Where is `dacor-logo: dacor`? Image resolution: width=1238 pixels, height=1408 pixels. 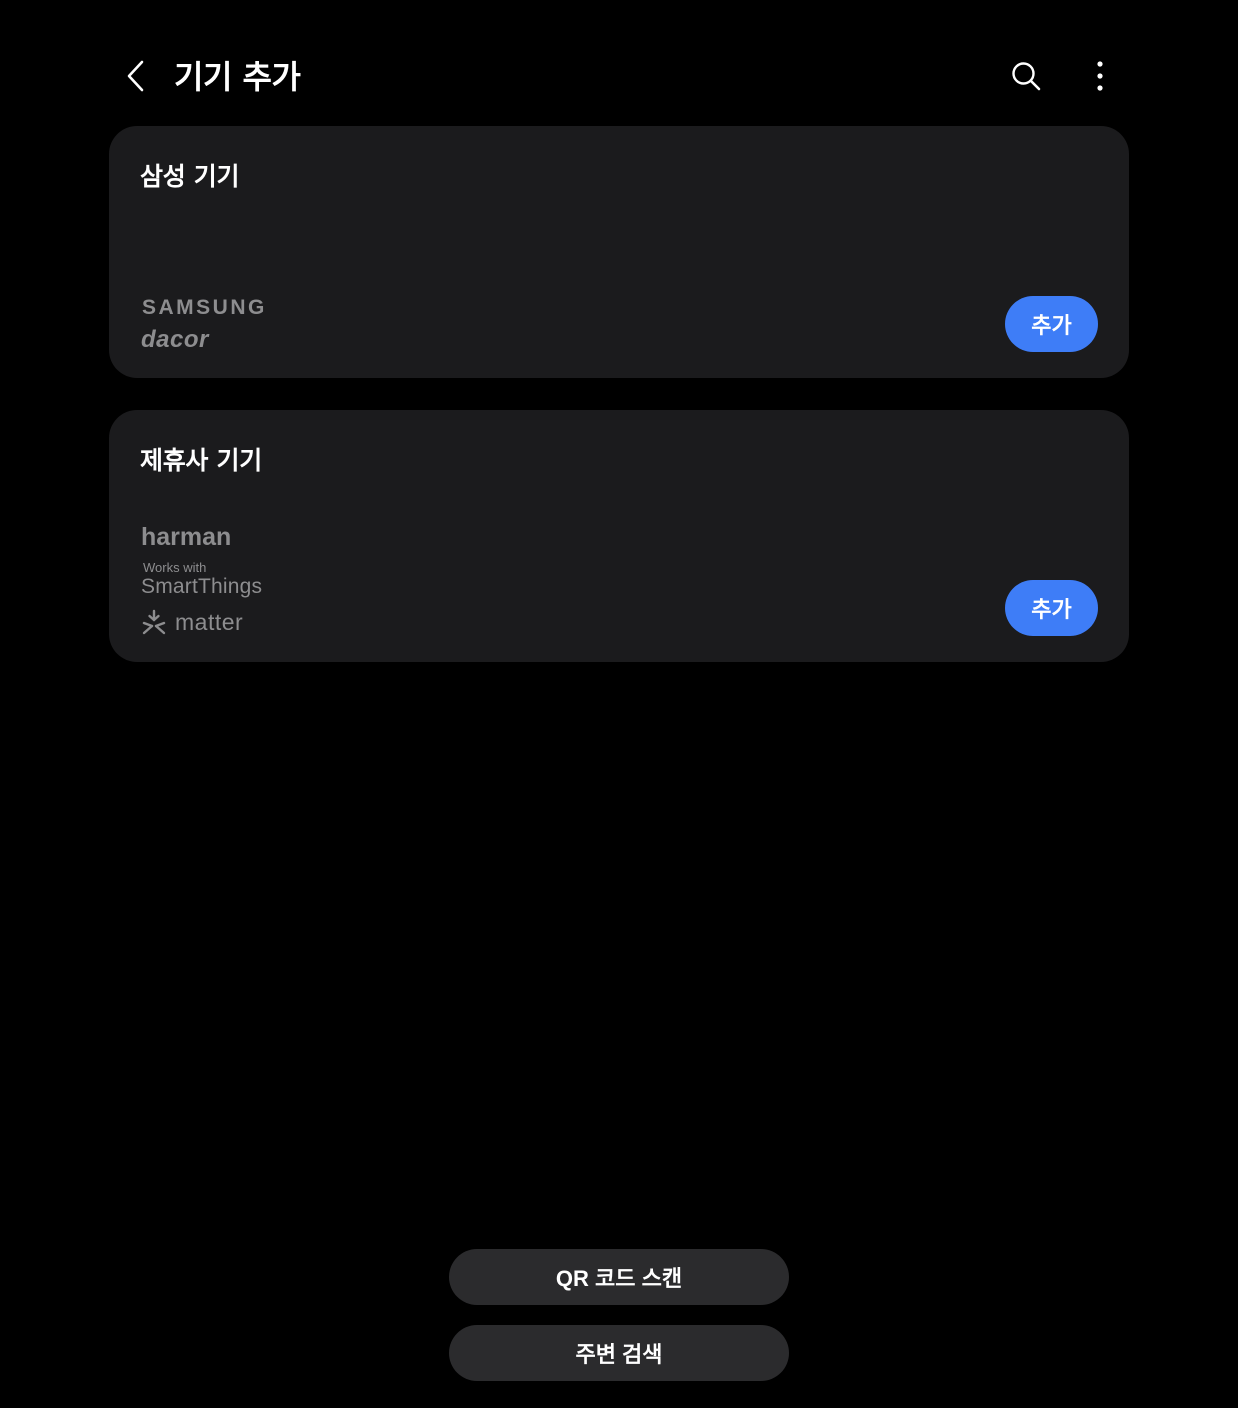
dacor-logo: dacor is located at coordinates (175, 339).